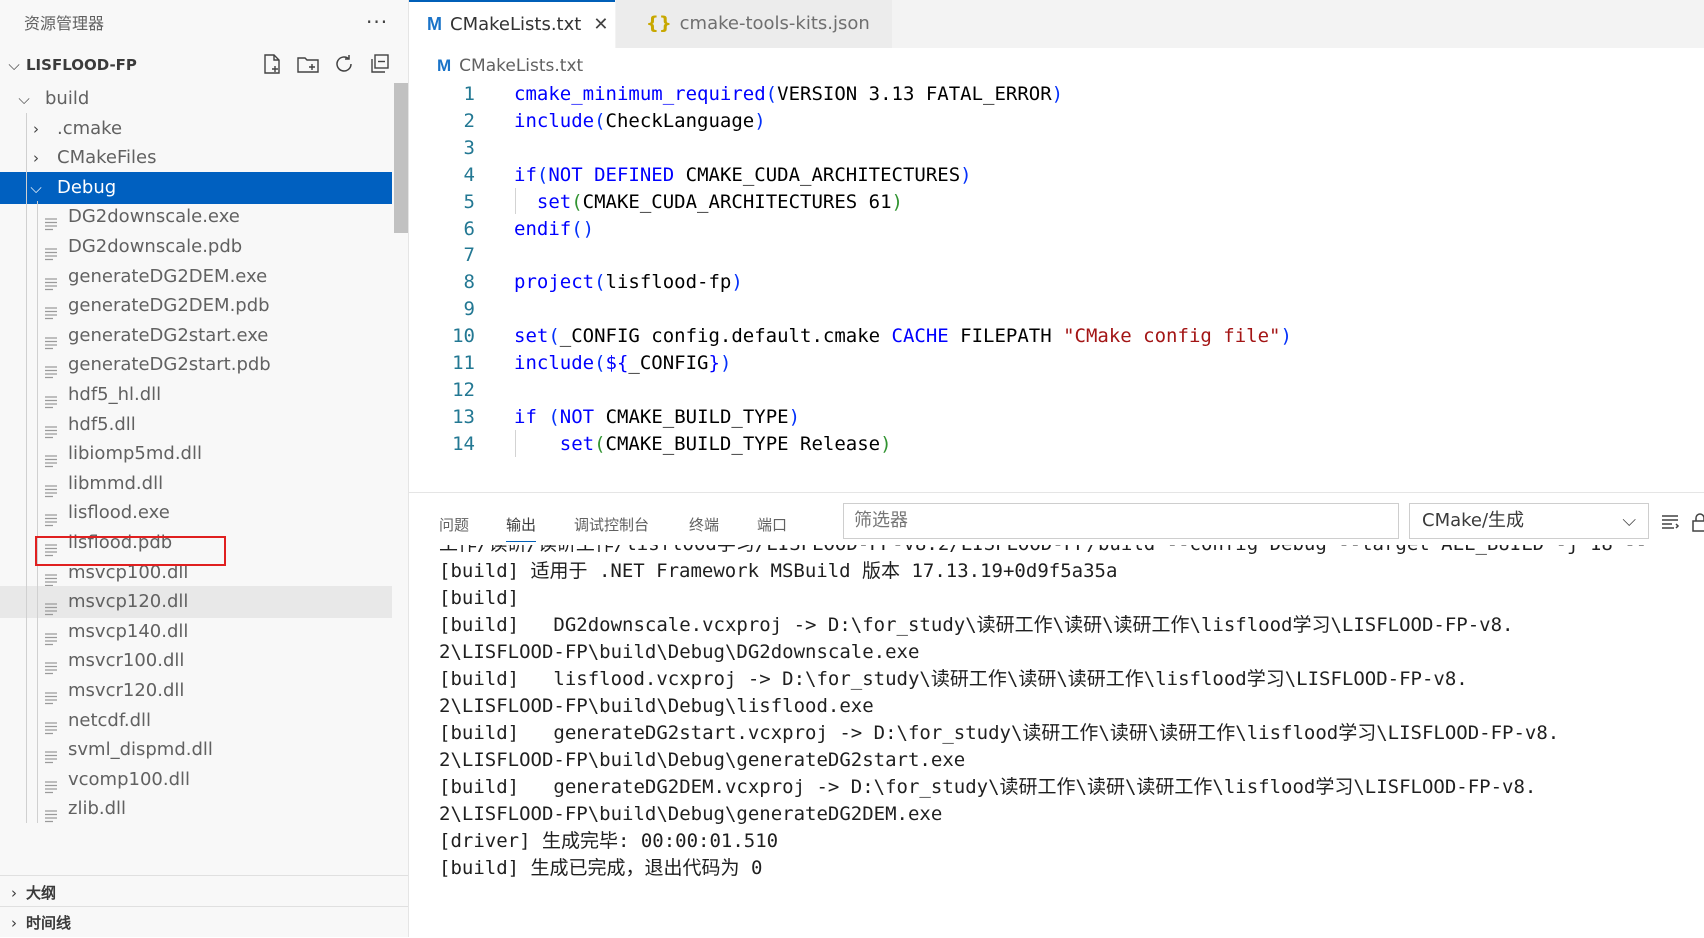 This screenshot has height=938, width=1704. What do you see at coordinates (196, 780) in the screenshot?
I see `tree-file-item: vcomp100.dll` at bounding box center [196, 780].